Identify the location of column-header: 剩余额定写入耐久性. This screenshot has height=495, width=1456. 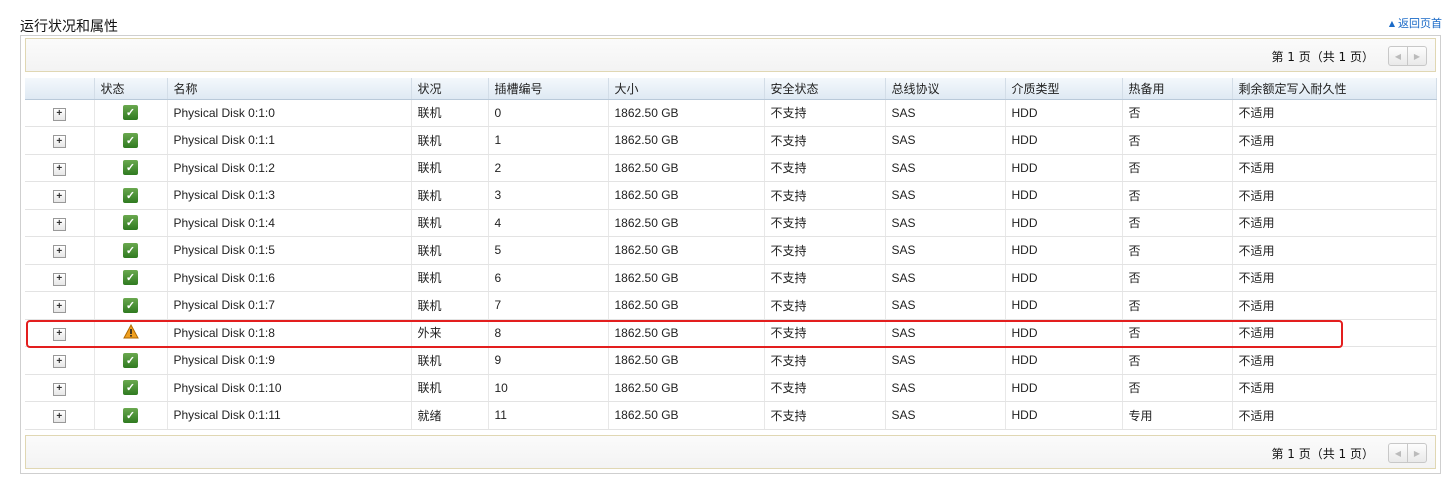
(1334, 89).